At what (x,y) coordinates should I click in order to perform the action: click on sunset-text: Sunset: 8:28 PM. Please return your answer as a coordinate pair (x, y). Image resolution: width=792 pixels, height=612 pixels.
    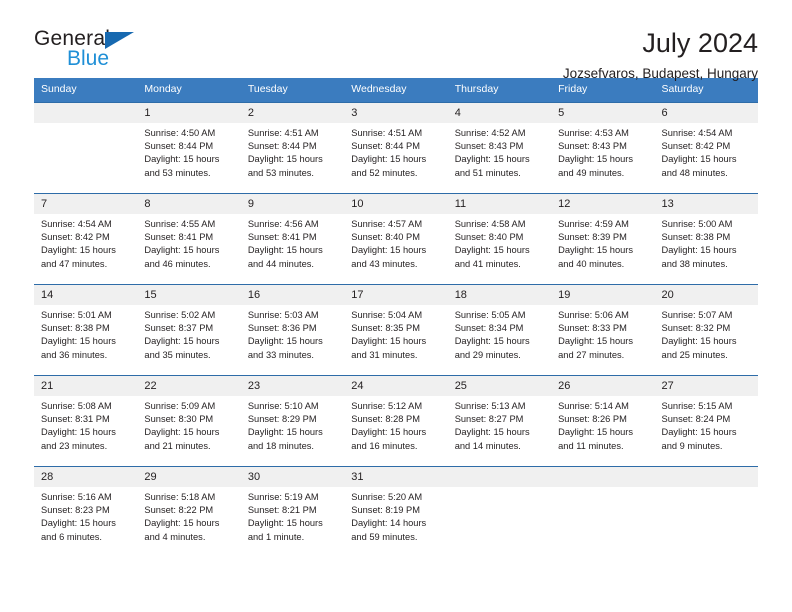
    Looking at the image, I should click on (385, 419).